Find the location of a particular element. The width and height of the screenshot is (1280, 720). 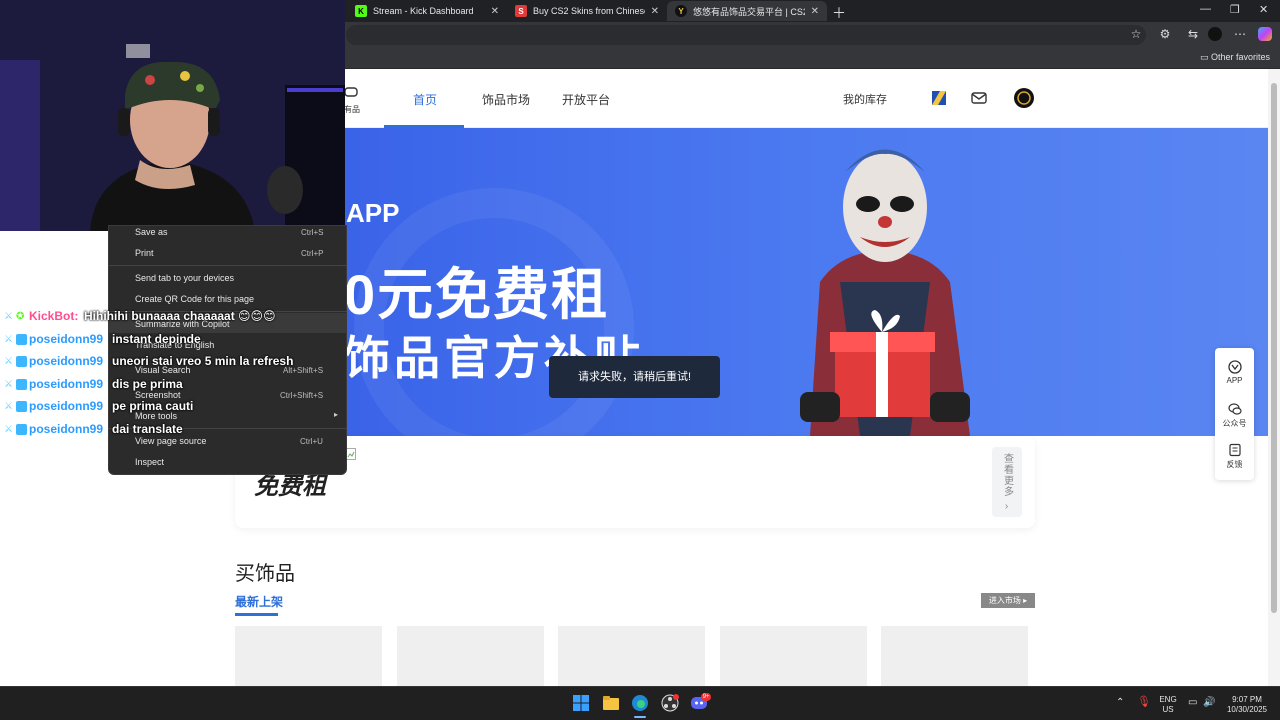

menu-item-send-tab: Send tab to your devices is located at coordinates (184, 278).